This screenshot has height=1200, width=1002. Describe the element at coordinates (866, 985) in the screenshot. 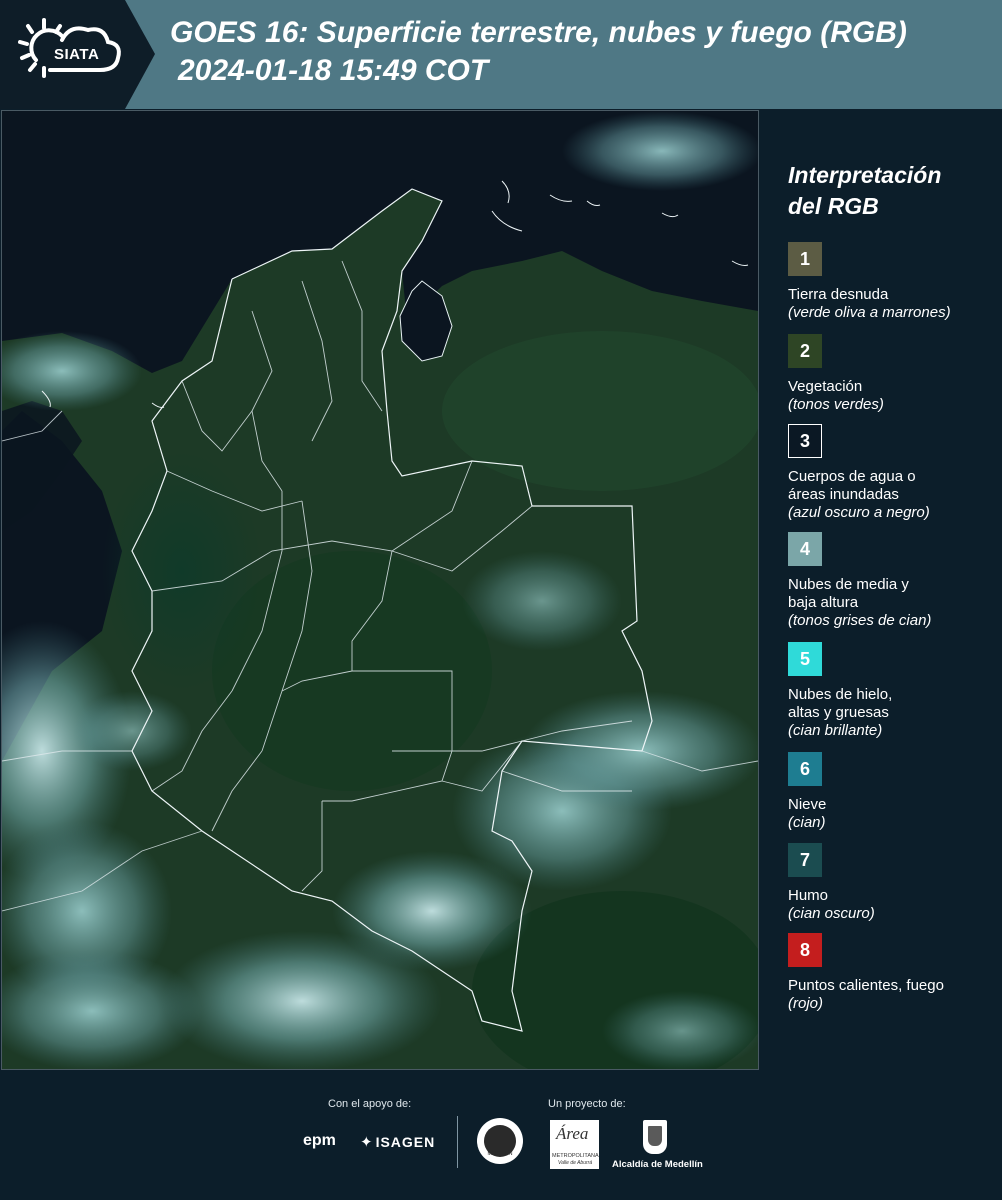

I see `legend-label: Puntos calientes, fuego` at that location.